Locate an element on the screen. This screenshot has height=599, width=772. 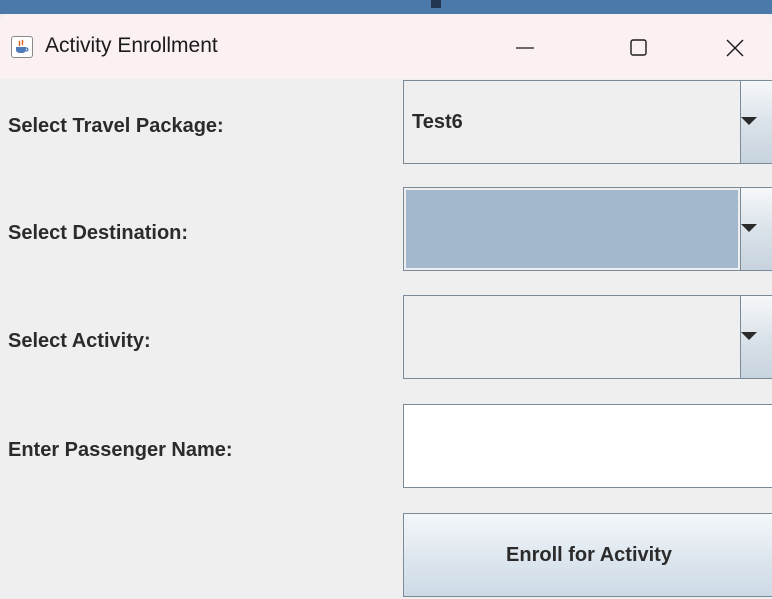
travel-package-dropdown-button is located at coordinates (756, 122).